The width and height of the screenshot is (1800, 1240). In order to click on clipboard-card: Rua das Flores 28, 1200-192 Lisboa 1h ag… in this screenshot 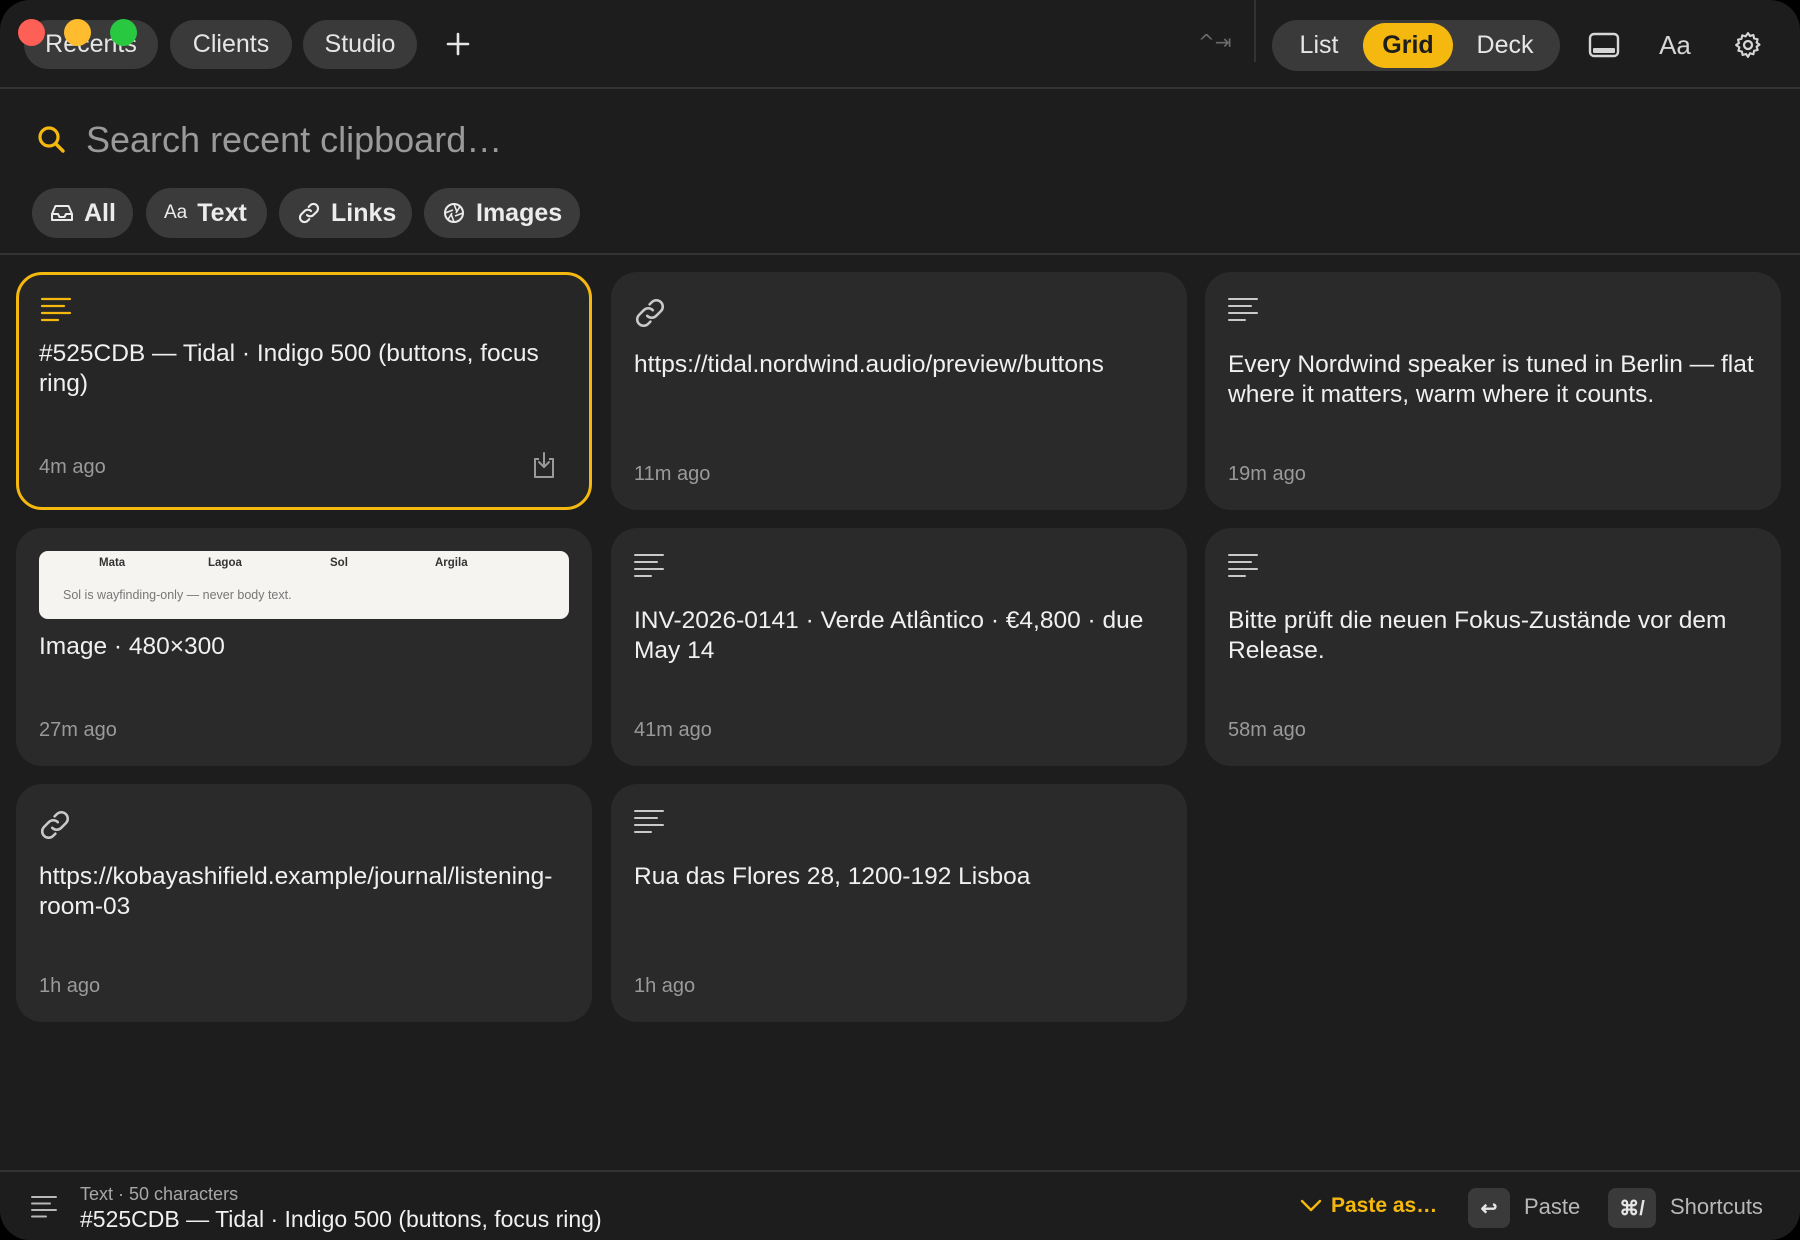, I will do `click(899, 903)`.